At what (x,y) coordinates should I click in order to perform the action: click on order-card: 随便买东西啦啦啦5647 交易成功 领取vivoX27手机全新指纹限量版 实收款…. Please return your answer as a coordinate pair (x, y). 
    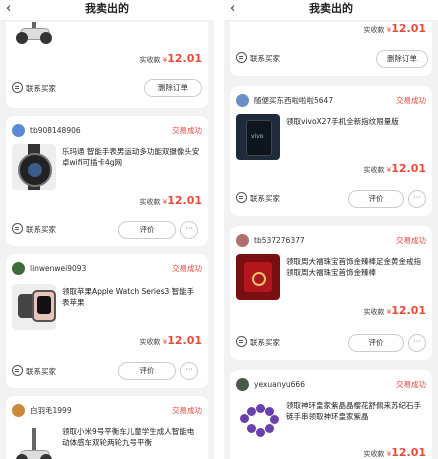
    Looking at the image, I should click on (331, 151).